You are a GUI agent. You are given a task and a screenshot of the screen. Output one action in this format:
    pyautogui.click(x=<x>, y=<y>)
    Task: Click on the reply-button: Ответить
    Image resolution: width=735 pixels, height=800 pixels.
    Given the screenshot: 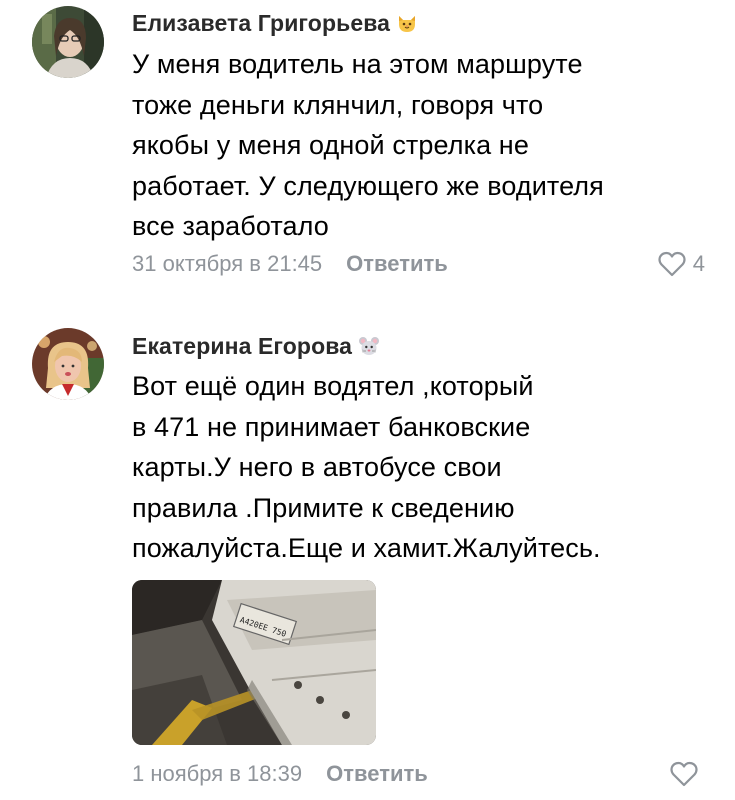 What is the action you would take?
    pyautogui.click(x=377, y=774)
    